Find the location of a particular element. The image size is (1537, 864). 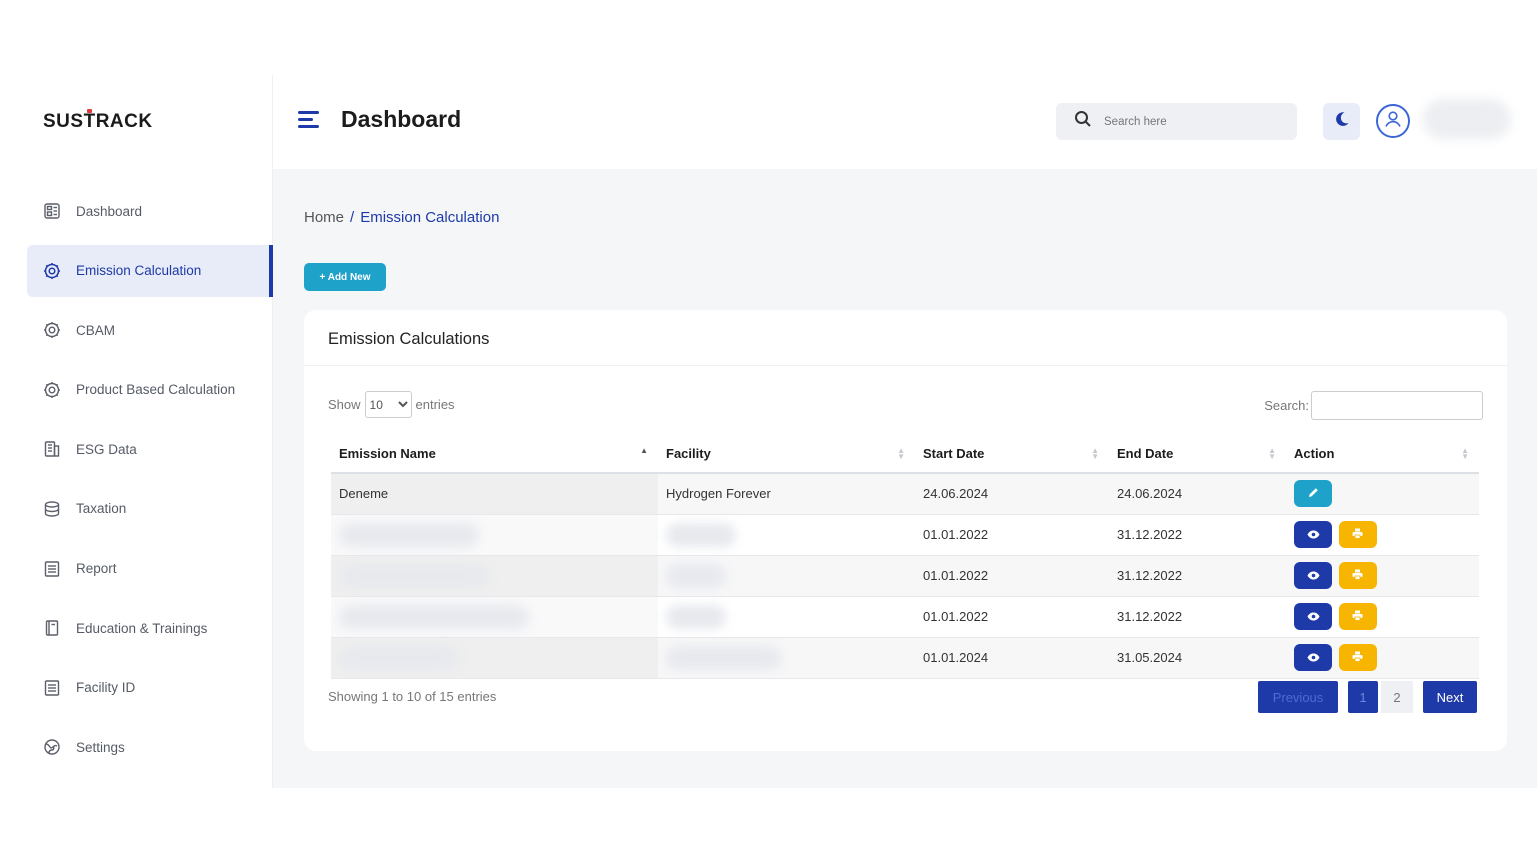

sidebar-item-esg-data: ESG Data is located at coordinates (150, 449).